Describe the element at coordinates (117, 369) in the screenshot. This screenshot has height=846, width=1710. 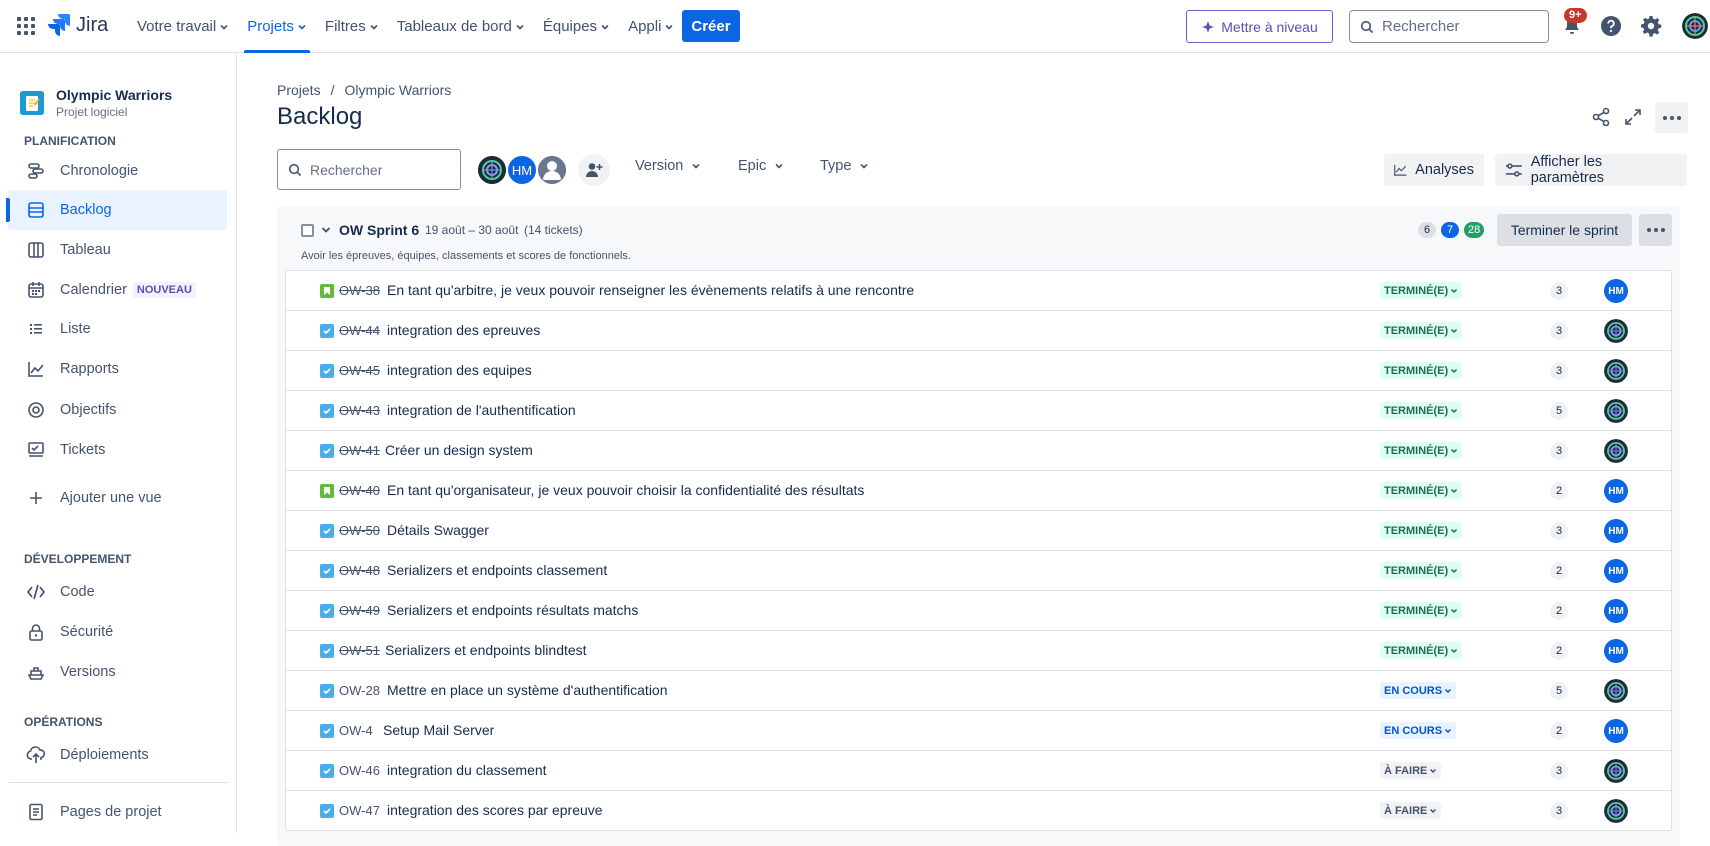
I see `sidebar-item-reports: Rapports` at that location.